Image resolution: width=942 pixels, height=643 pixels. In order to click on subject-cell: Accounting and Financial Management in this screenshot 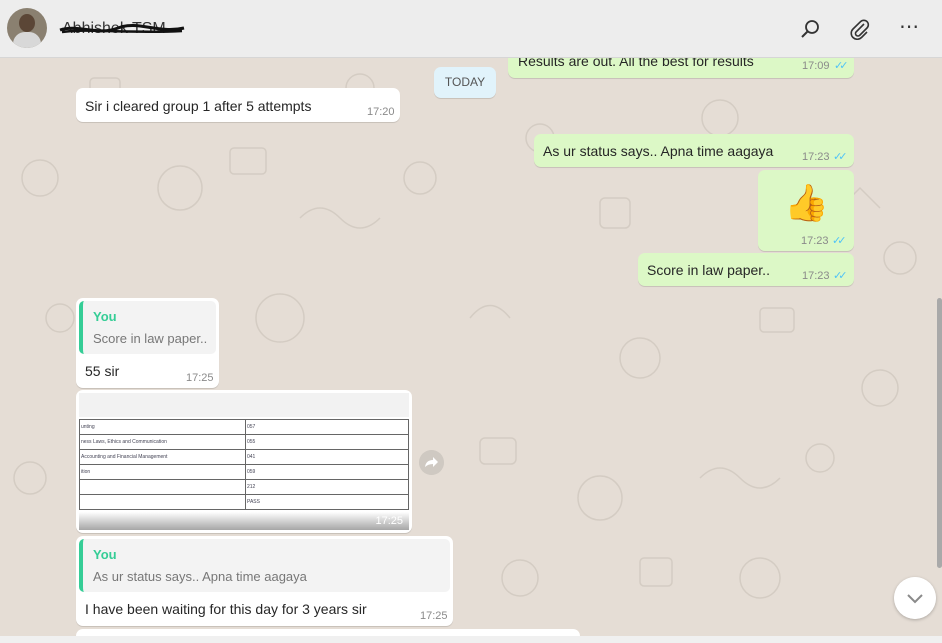, I will do `click(162, 457)`.